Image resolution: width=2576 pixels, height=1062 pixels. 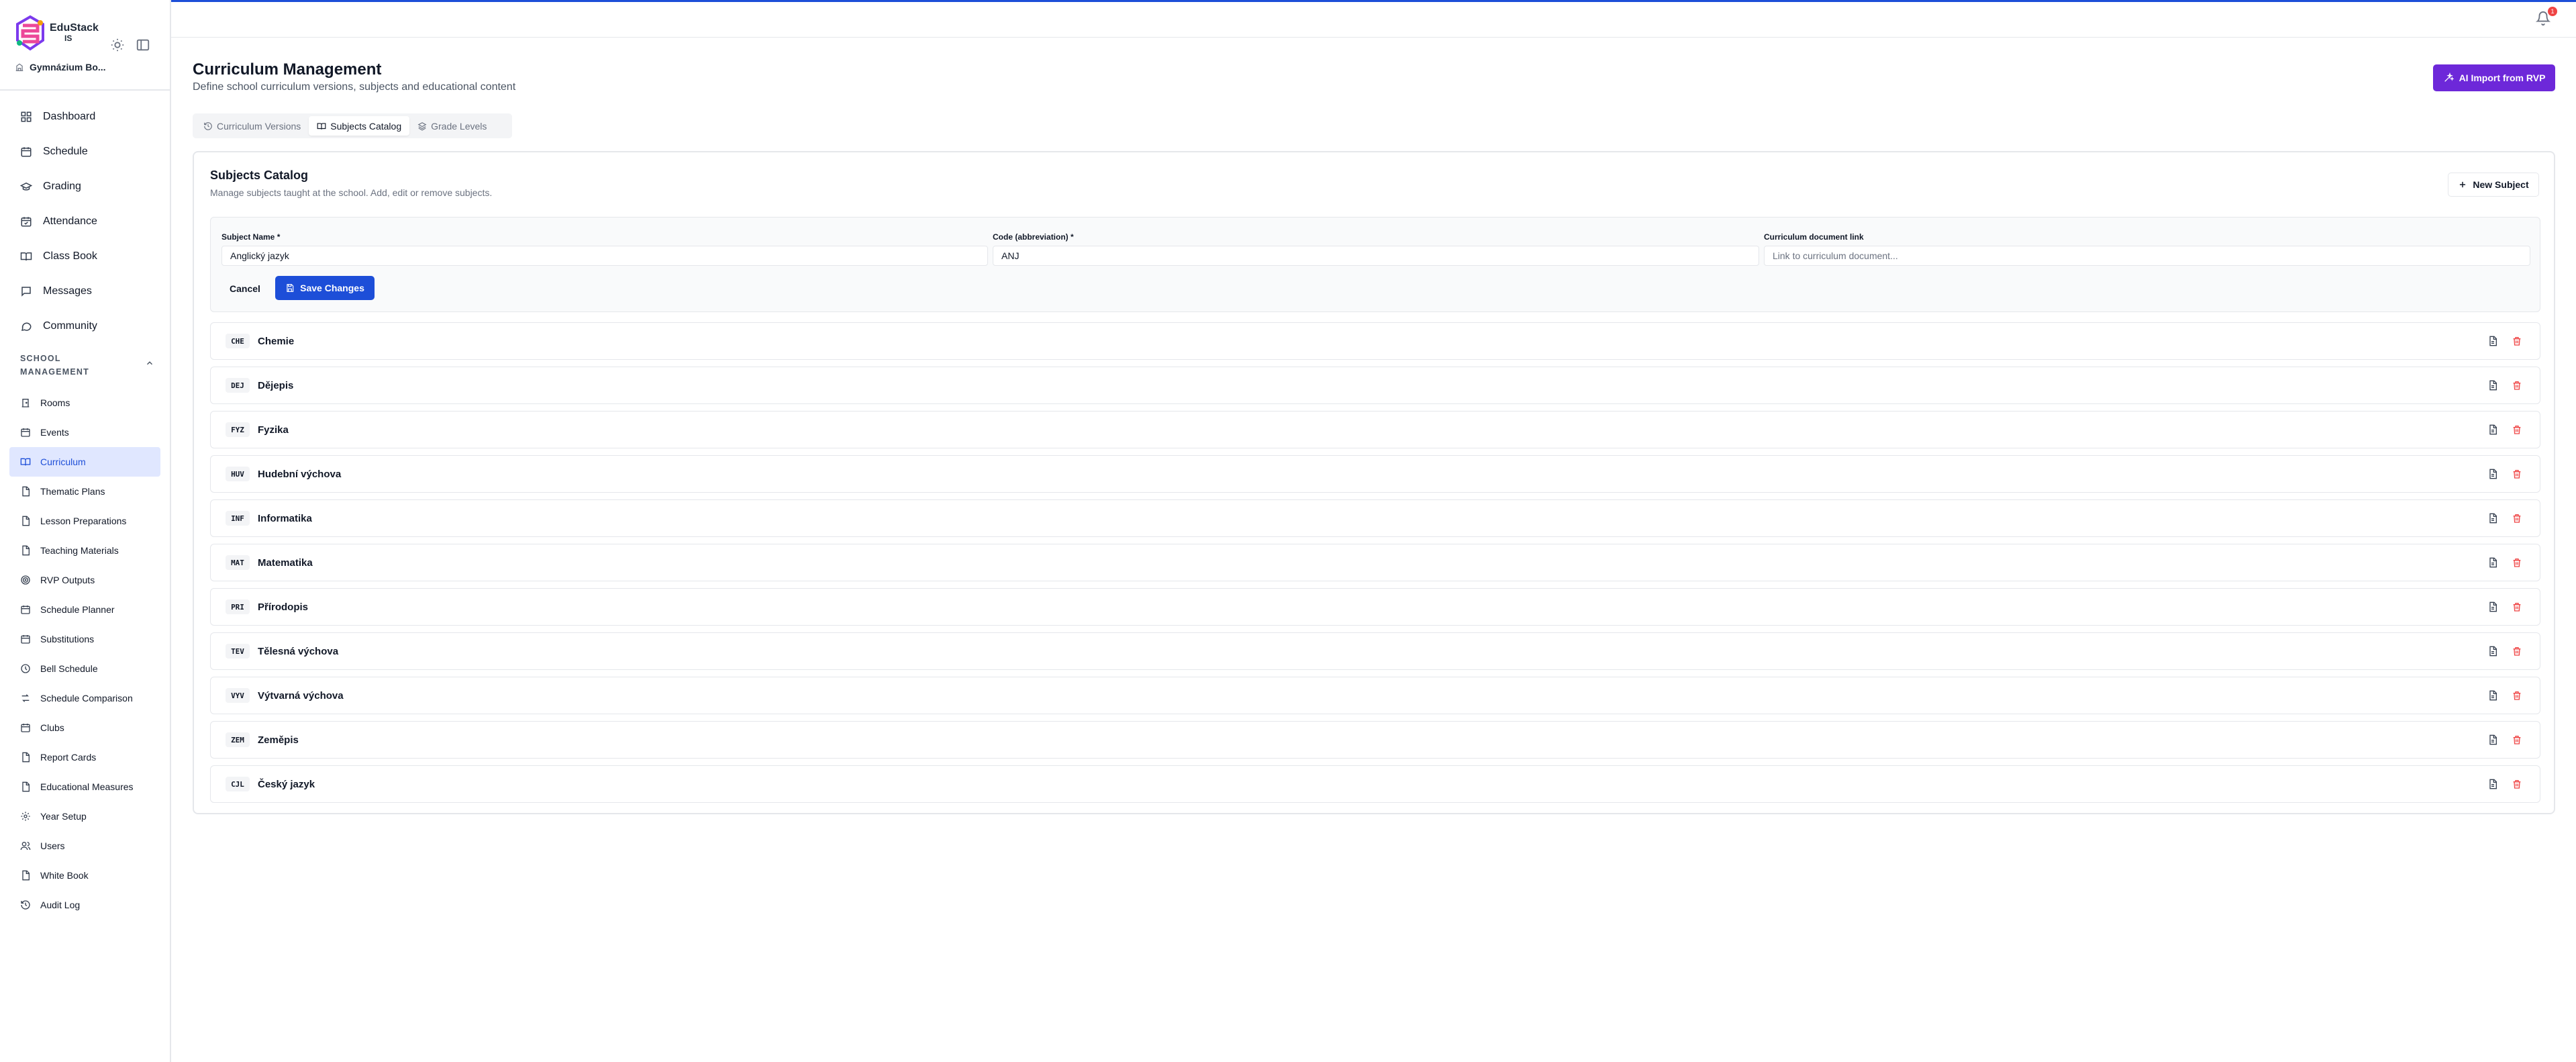 I want to click on nav-item-rooms: Rooms, so click(x=84, y=403).